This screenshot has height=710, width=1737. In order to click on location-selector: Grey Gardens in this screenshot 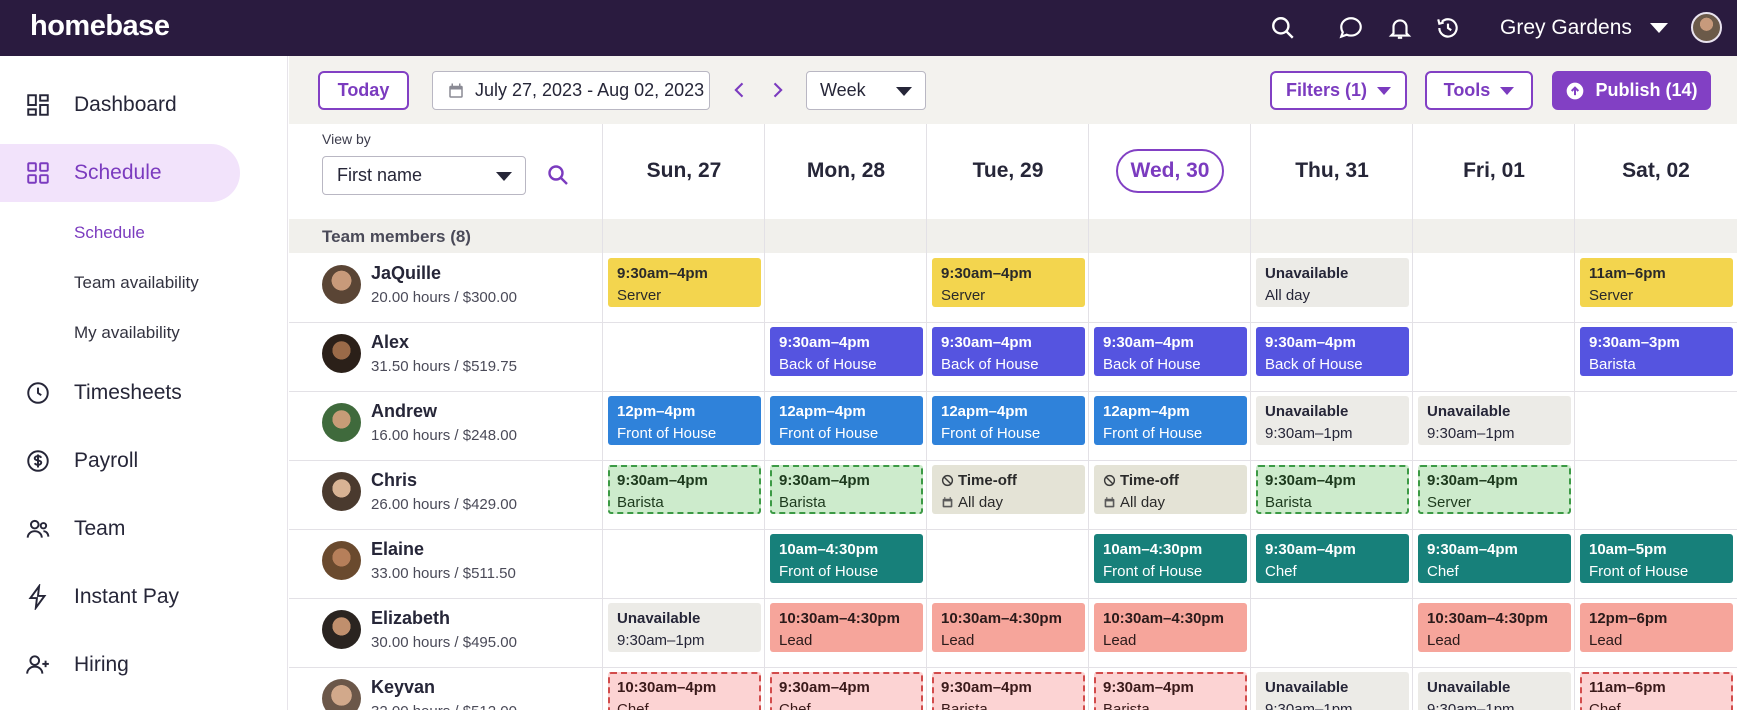, I will do `click(1584, 28)`.